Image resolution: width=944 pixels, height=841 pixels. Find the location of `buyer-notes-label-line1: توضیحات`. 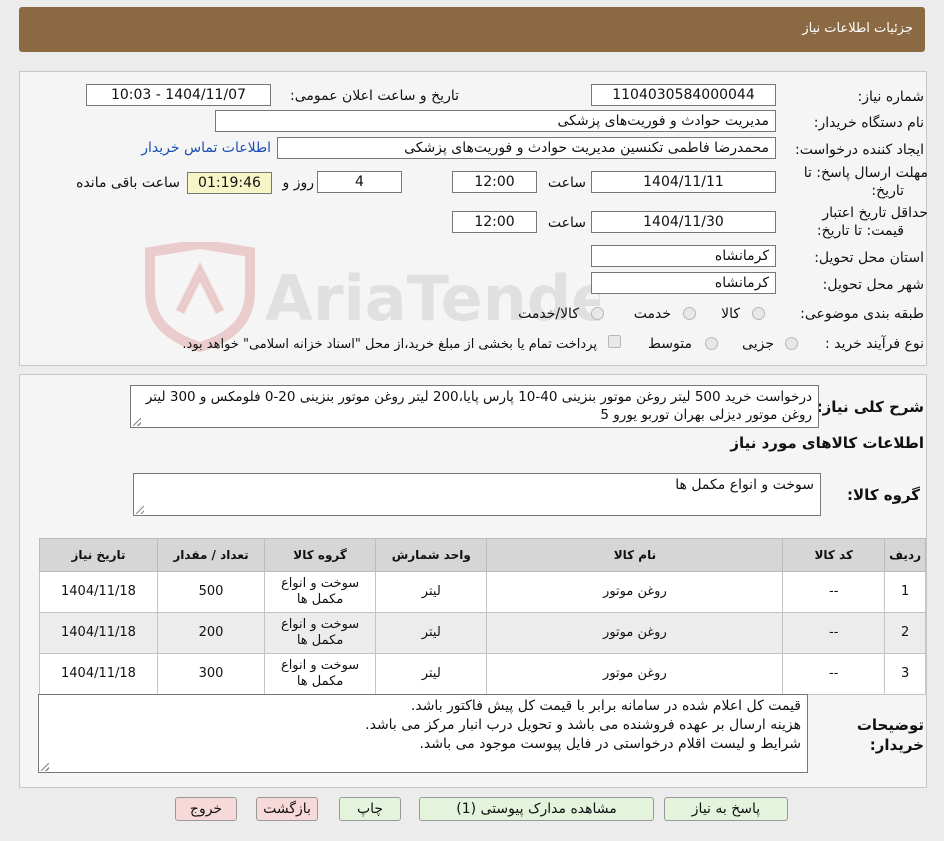

buyer-notes-label-line1: توضیحات is located at coordinates (890, 725).